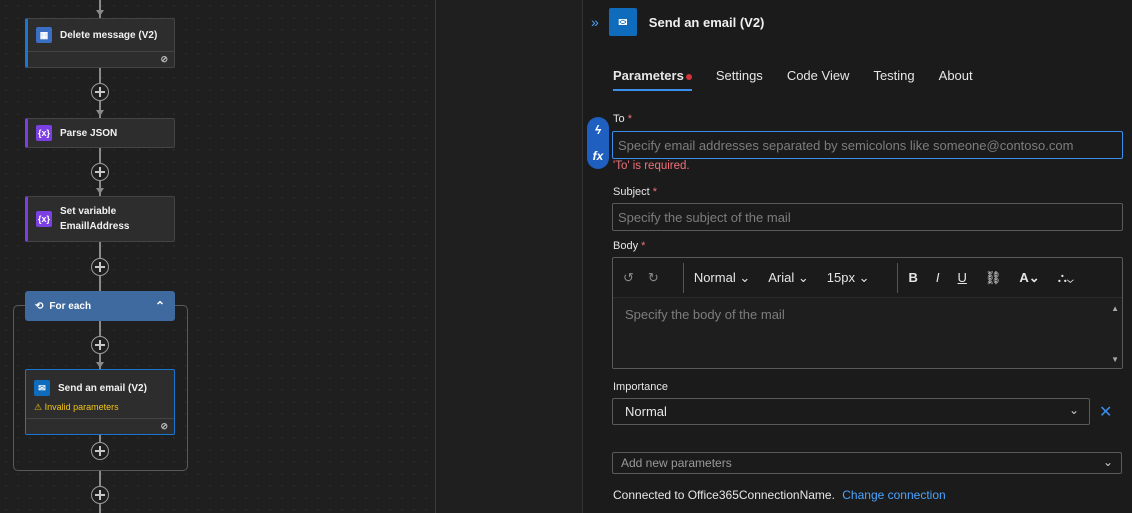  I want to click on lightning-icon: ϟ, so click(598, 130).